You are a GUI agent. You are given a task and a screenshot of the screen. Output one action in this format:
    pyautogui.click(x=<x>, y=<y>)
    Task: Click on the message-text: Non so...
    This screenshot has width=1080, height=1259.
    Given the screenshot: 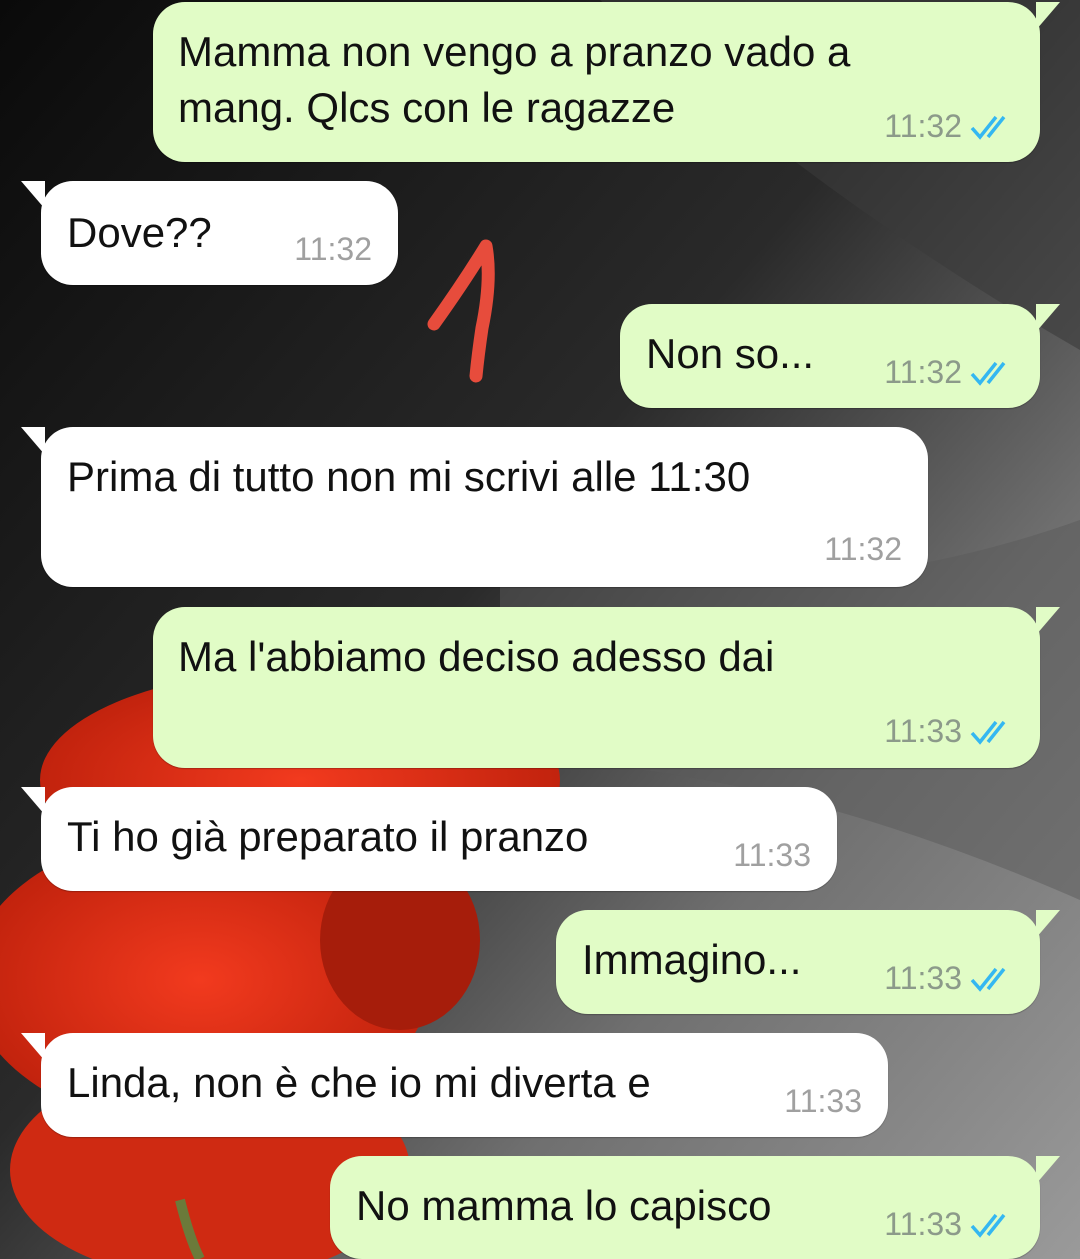 What is the action you would take?
    pyautogui.click(x=730, y=353)
    